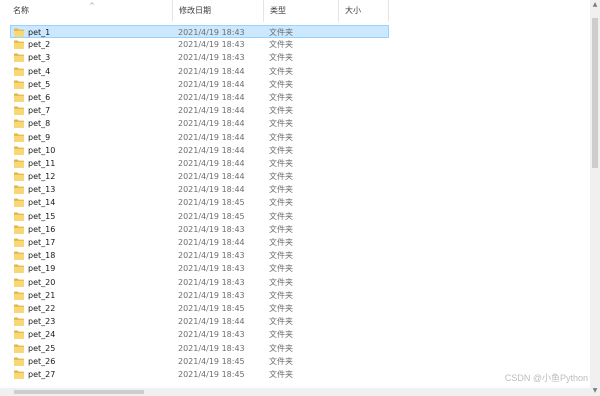  I want to click on file-row: pet_5 2021/4/19 18:44 文件夹, so click(295, 84).